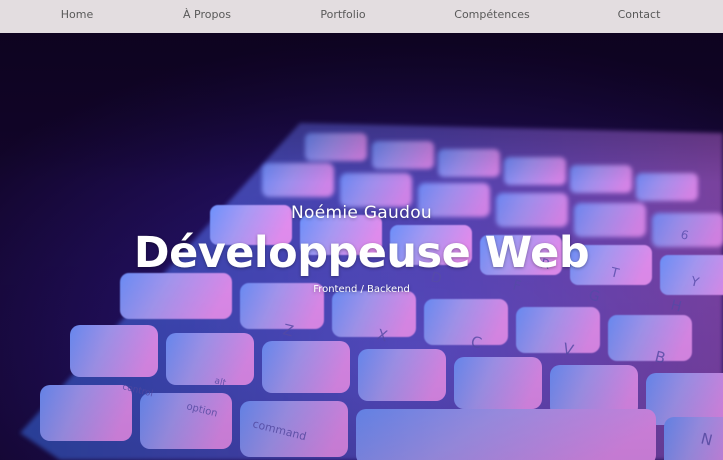 The image size is (723, 460). Describe the element at coordinates (207, 16) in the screenshot. I see `nav-link-a-propos: À Propos` at that location.